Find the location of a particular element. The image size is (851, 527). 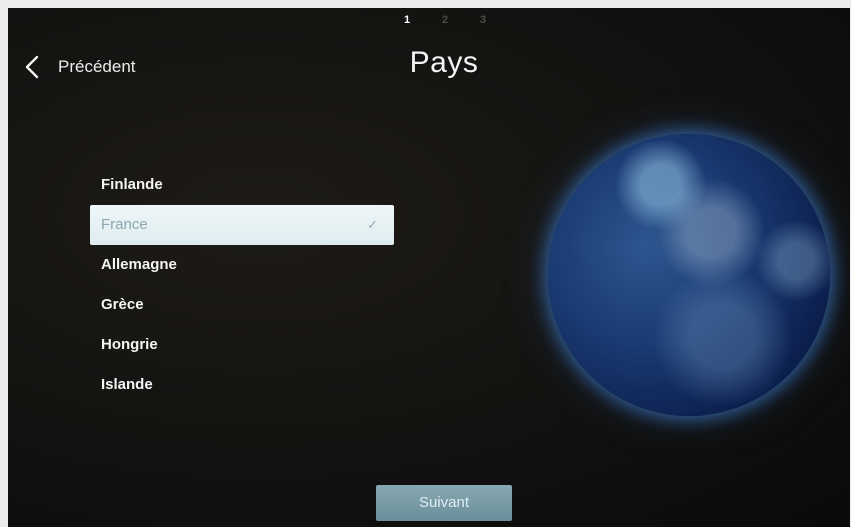

country-item-hongrie: Hongrie is located at coordinates (242, 345).